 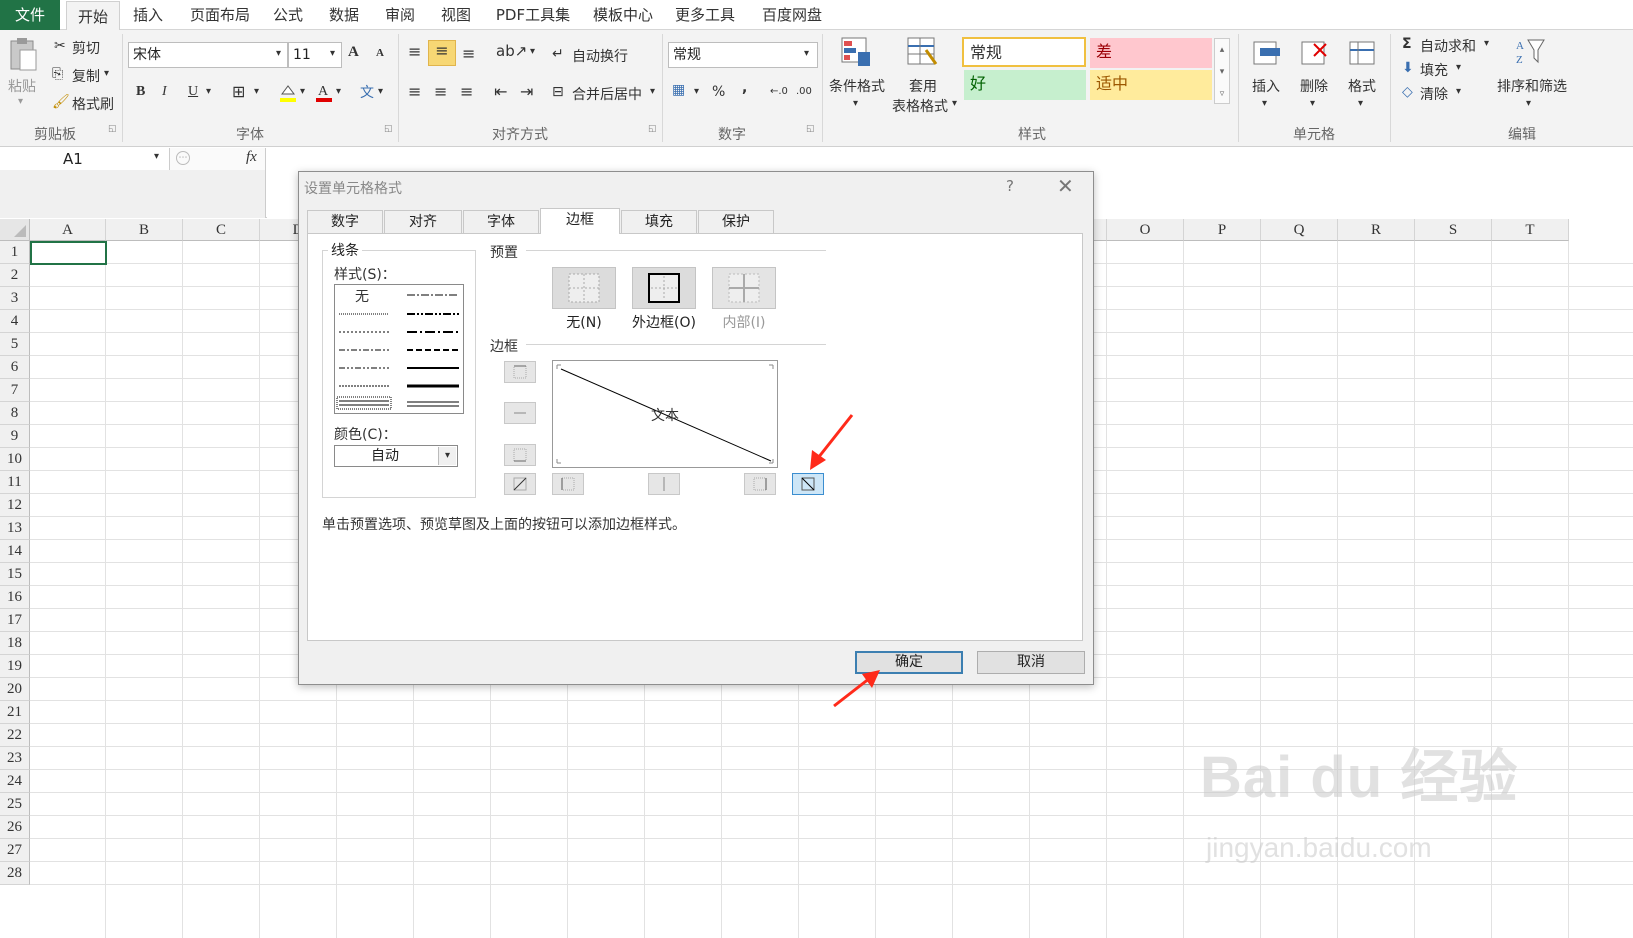 What do you see at coordinates (856, 689) in the screenshot?
I see `arrow-to-ok-button` at bounding box center [856, 689].